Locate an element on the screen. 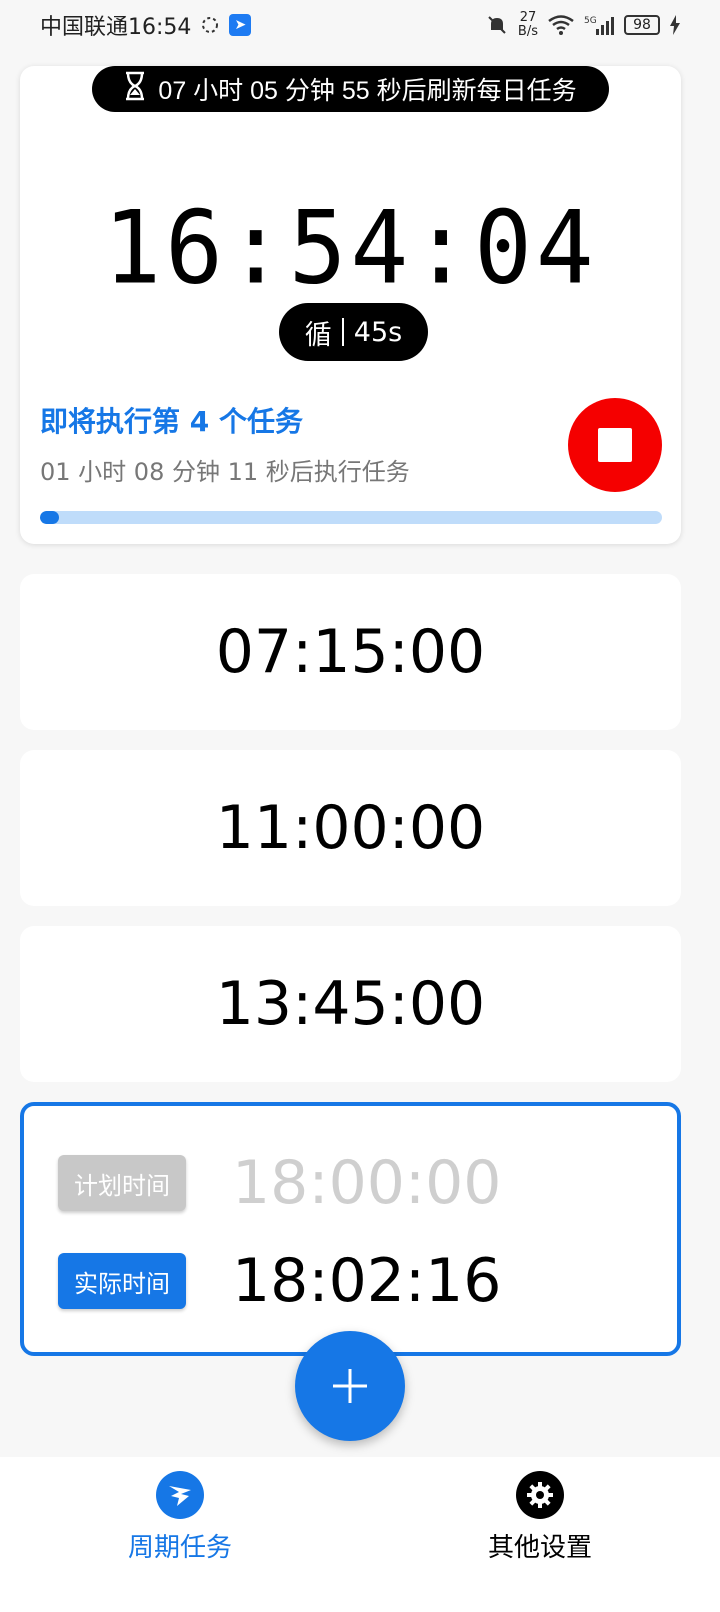 The width and height of the screenshot is (720, 1612). task-card: 11:00:00 is located at coordinates (350, 828).